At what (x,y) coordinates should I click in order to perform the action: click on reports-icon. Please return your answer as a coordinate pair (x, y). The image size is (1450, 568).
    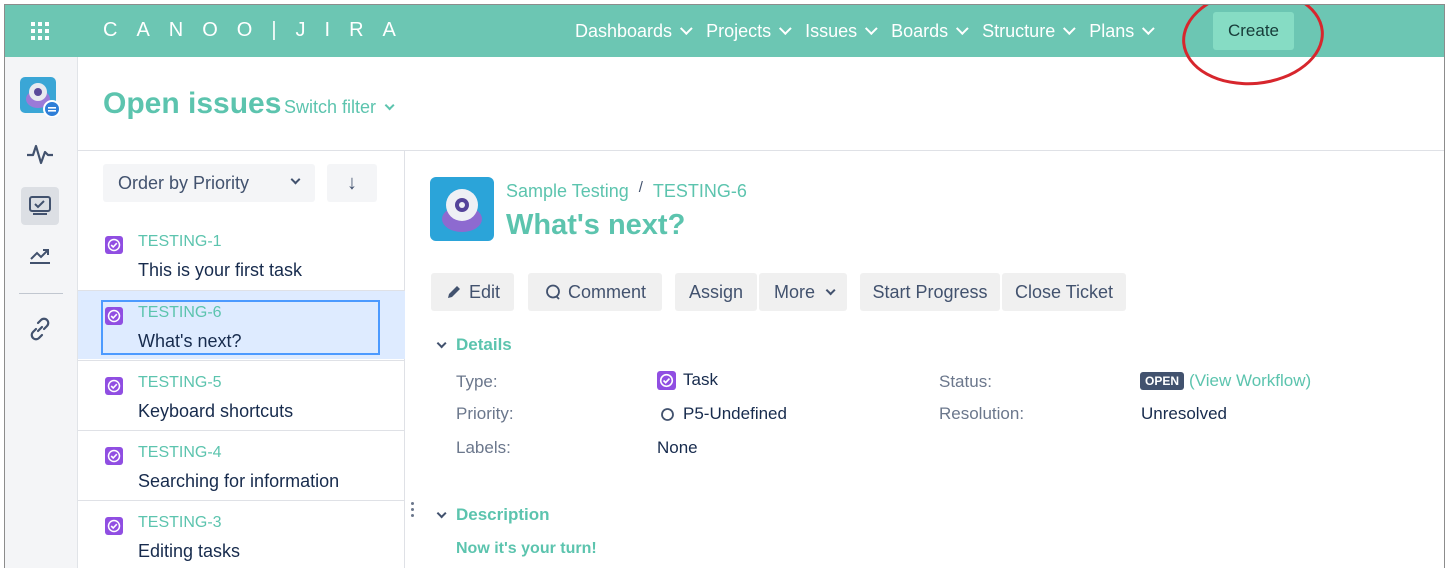
    Looking at the image, I should click on (40, 255).